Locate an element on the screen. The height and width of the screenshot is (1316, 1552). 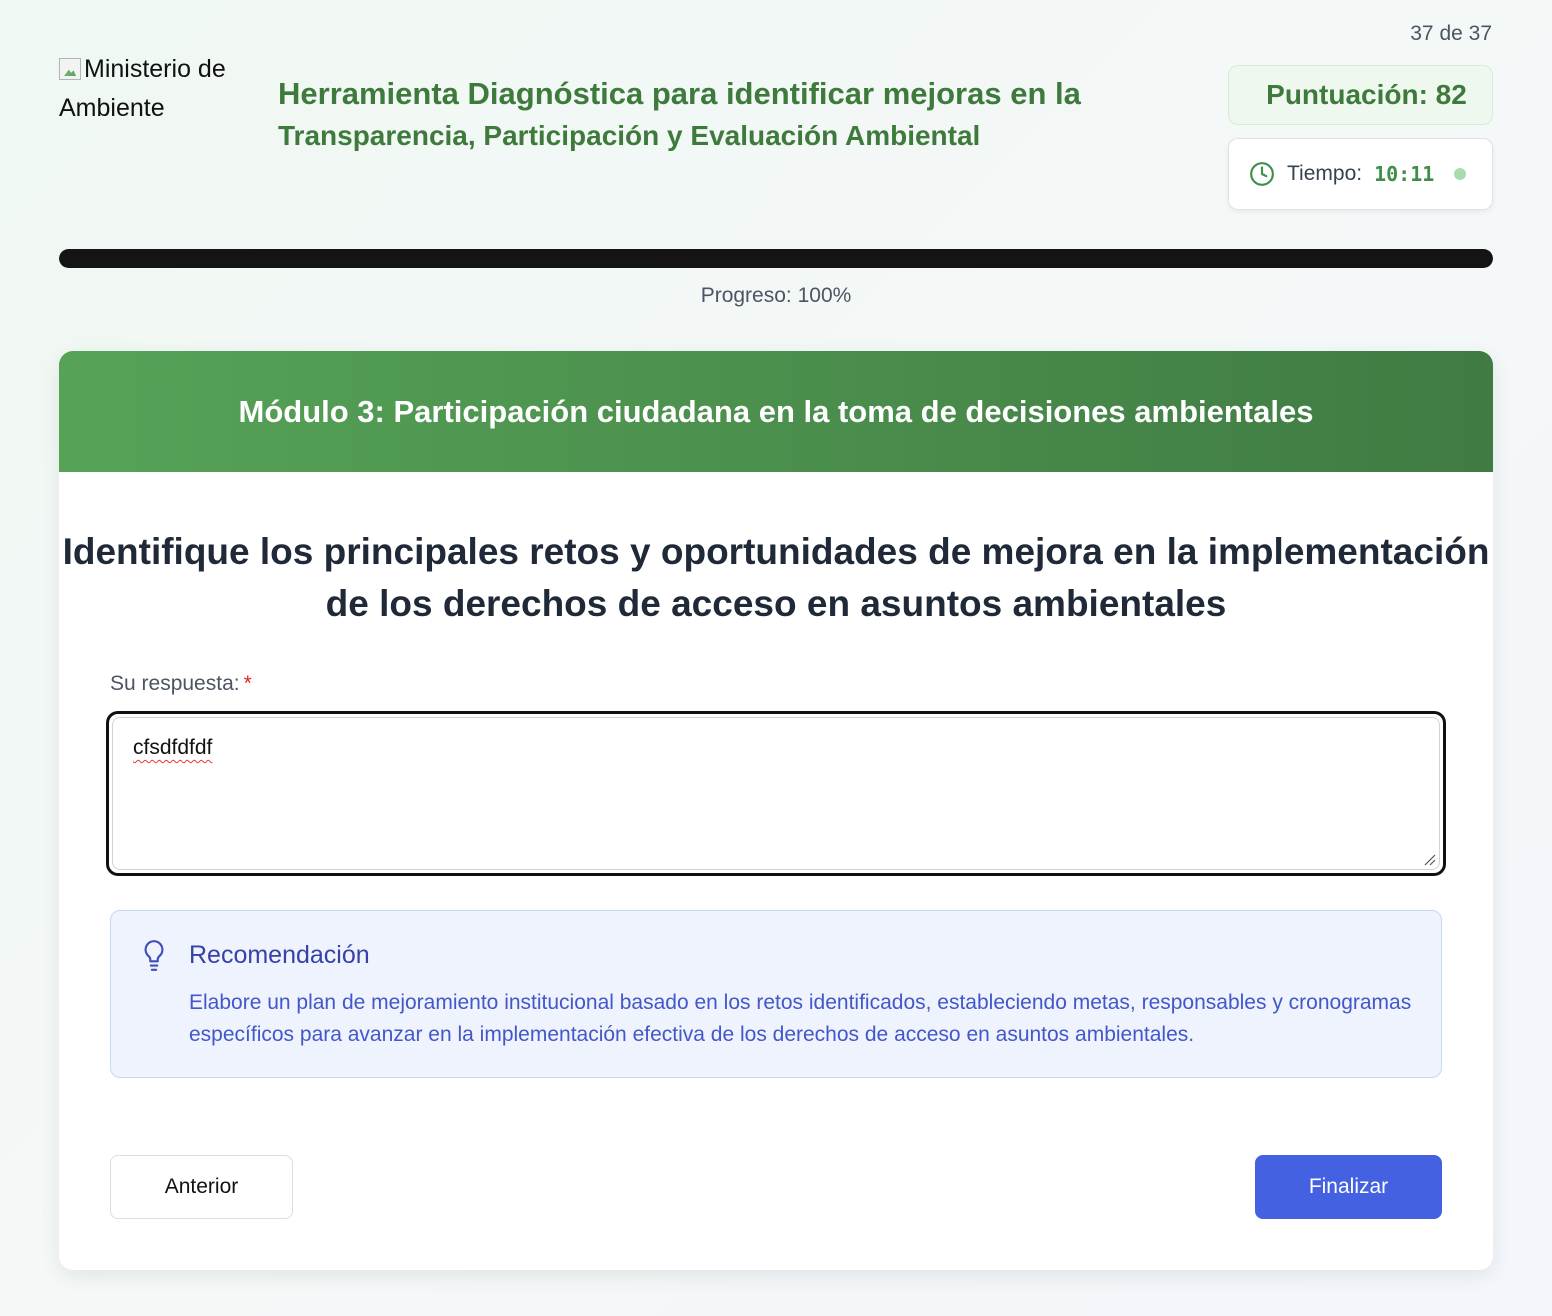
score-badge: Puntuación: 82 is located at coordinates (1360, 95).